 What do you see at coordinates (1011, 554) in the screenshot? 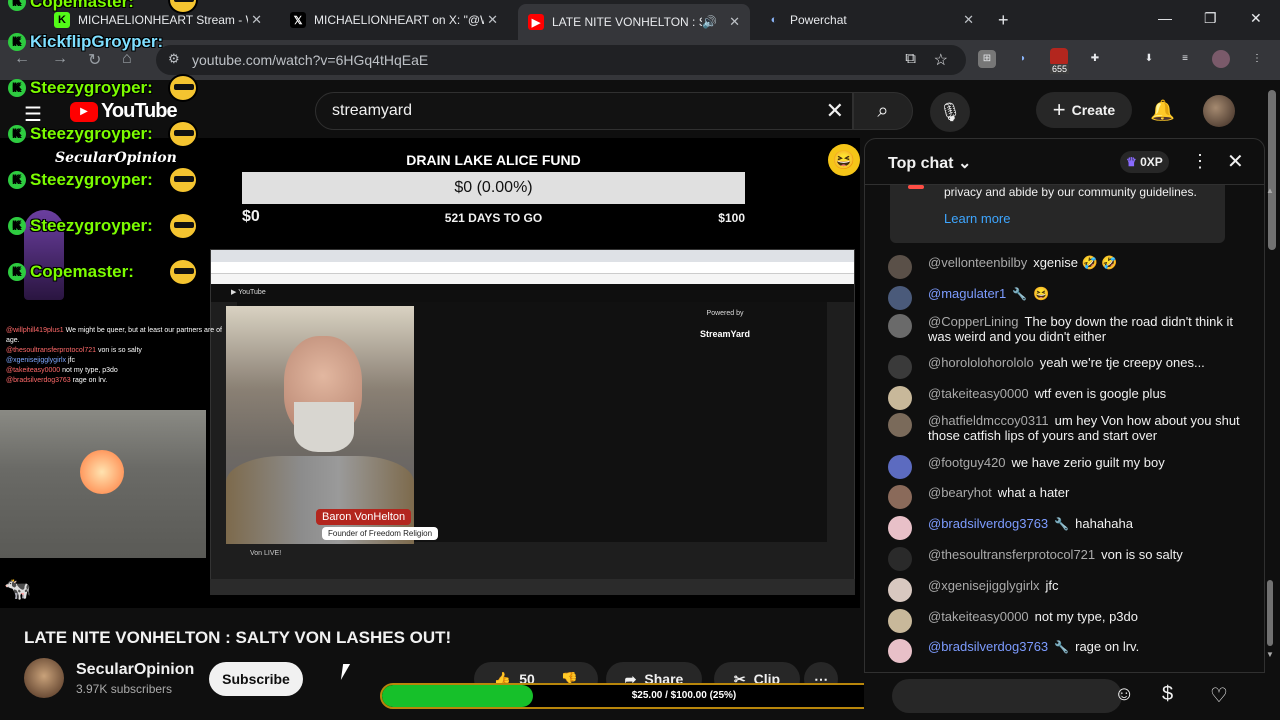
I see `chat-author-name: @thesoultransferprotocol721` at bounding box center [1011, 554].